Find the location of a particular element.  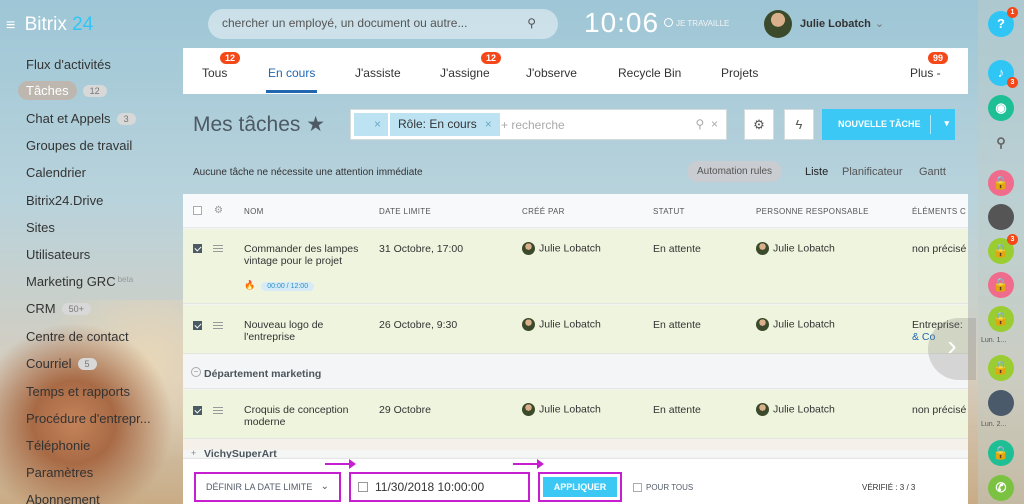

column-header: PERSONNE RESPONSABLE is located at coordinates (812, 211).